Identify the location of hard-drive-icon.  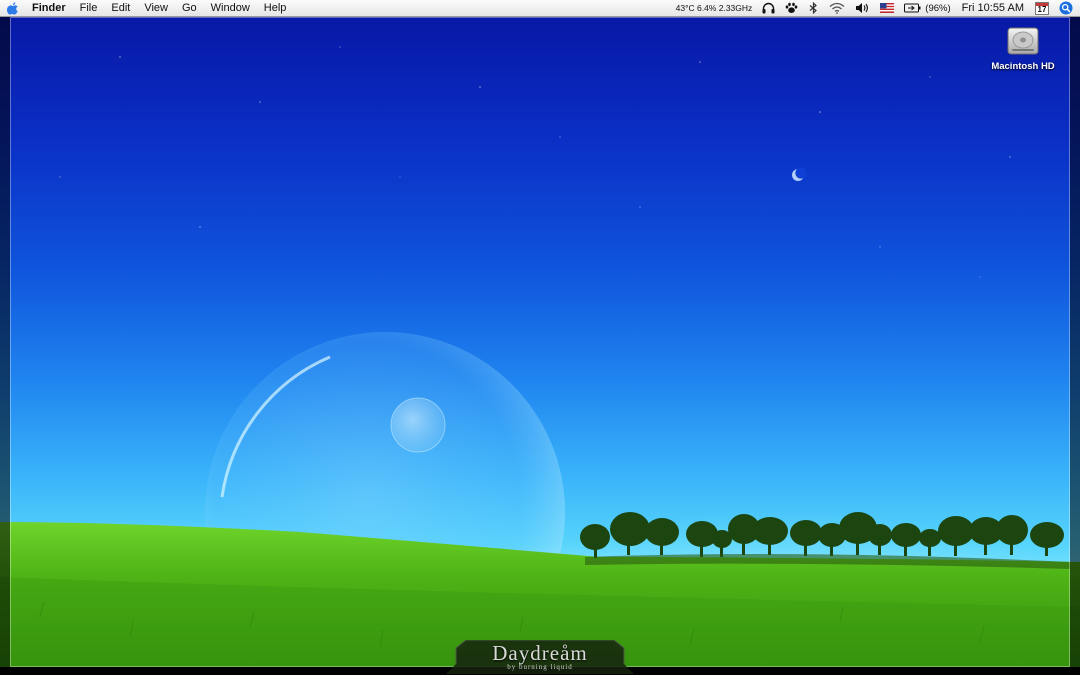
(1023, 41).